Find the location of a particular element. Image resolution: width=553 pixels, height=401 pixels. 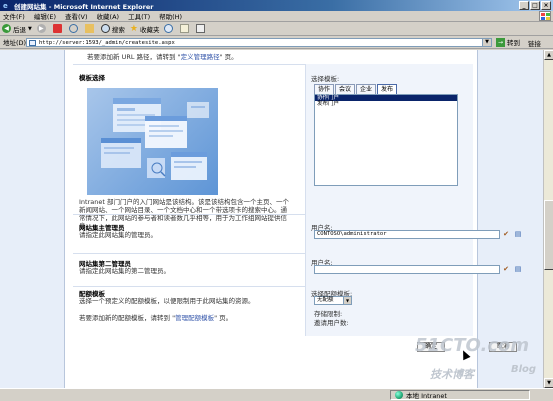

template-item-publishing-portal: 发布门户 is located at coordinates (386, 104).